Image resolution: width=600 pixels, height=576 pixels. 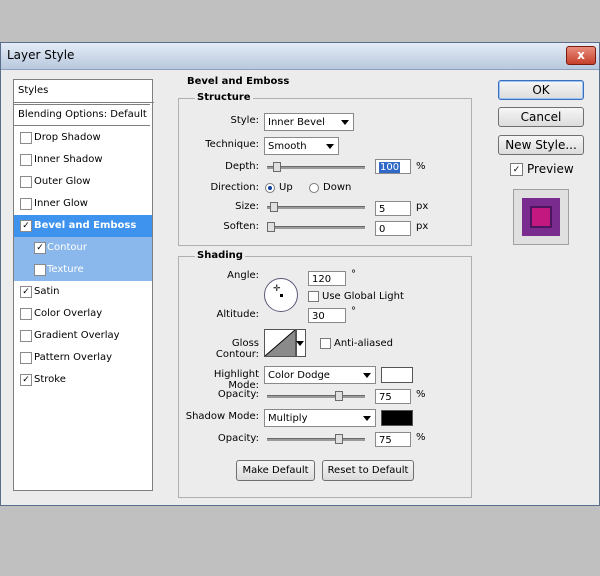 What do you see at coordinates (68, 313) in the screenshot?
I see `style-item-label: Color Overlay` at bounding box center [68, 313].